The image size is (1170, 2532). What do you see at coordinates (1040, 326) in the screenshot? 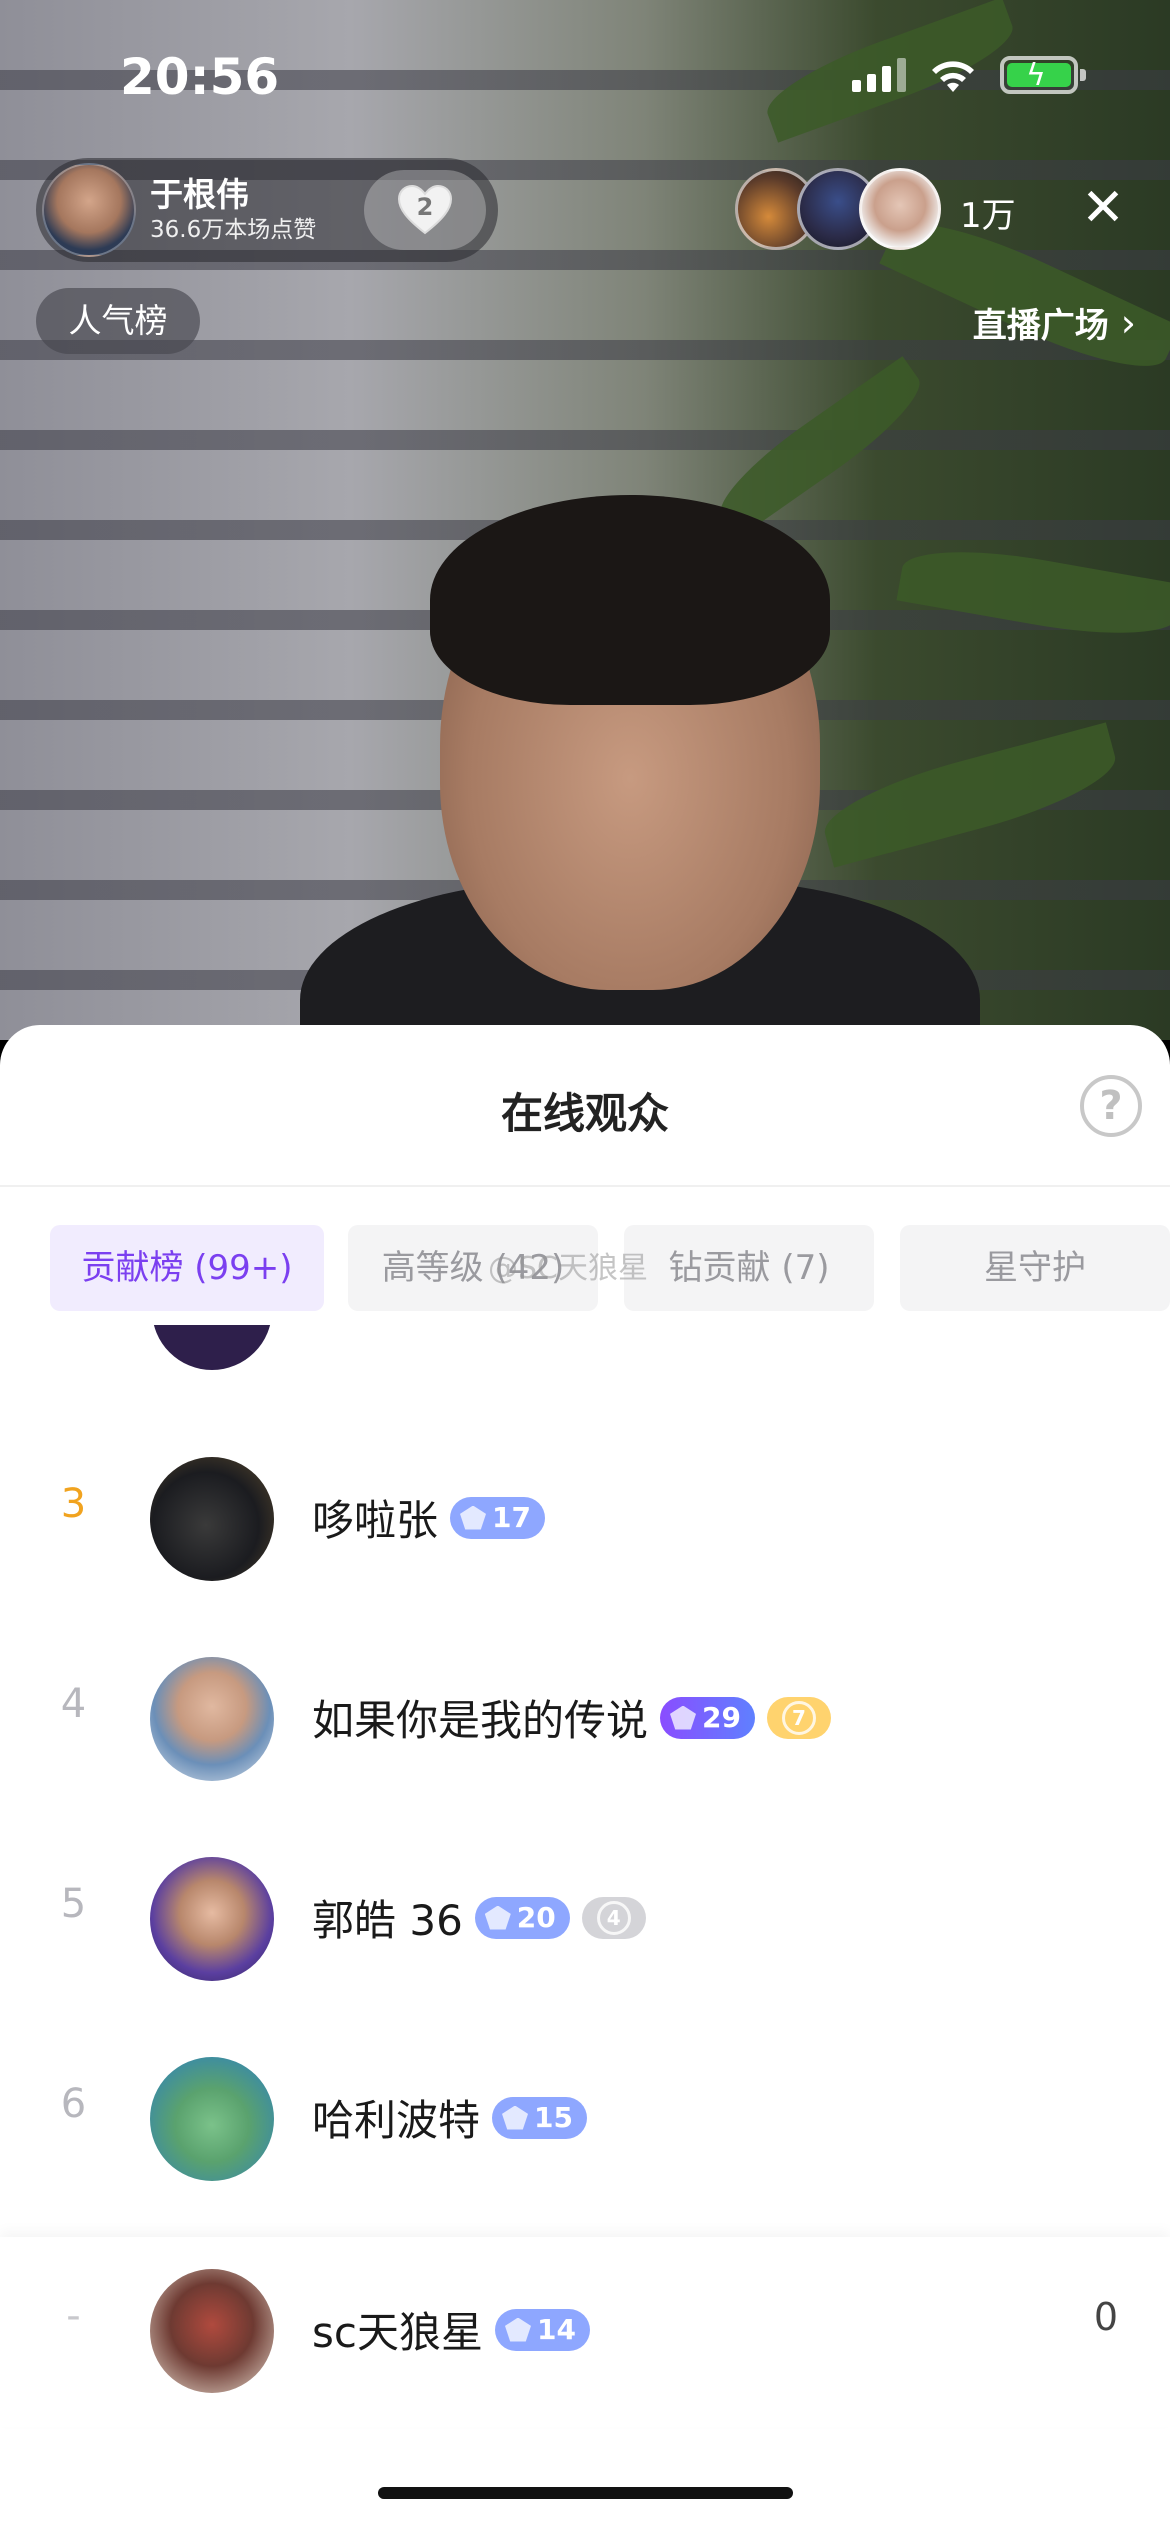
I see `live-plaza-label: 直播广场` at bounding box center [1040, 326].